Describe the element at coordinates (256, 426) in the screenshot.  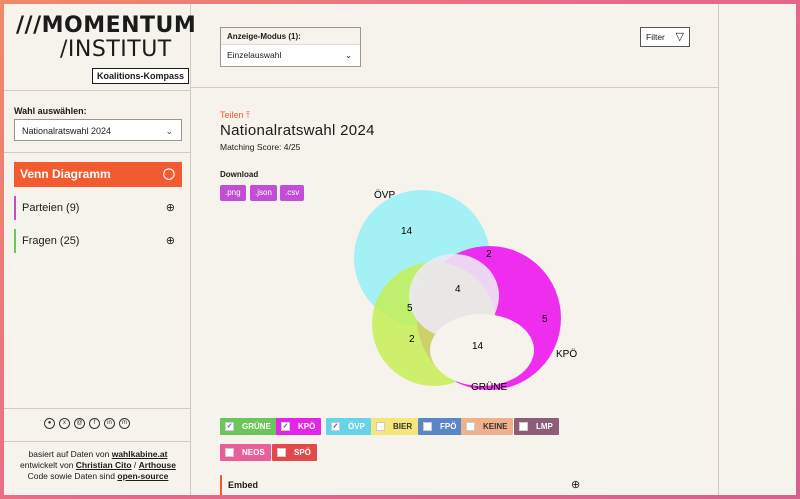
I see `party-chip-label: GRÜNE` at that location.